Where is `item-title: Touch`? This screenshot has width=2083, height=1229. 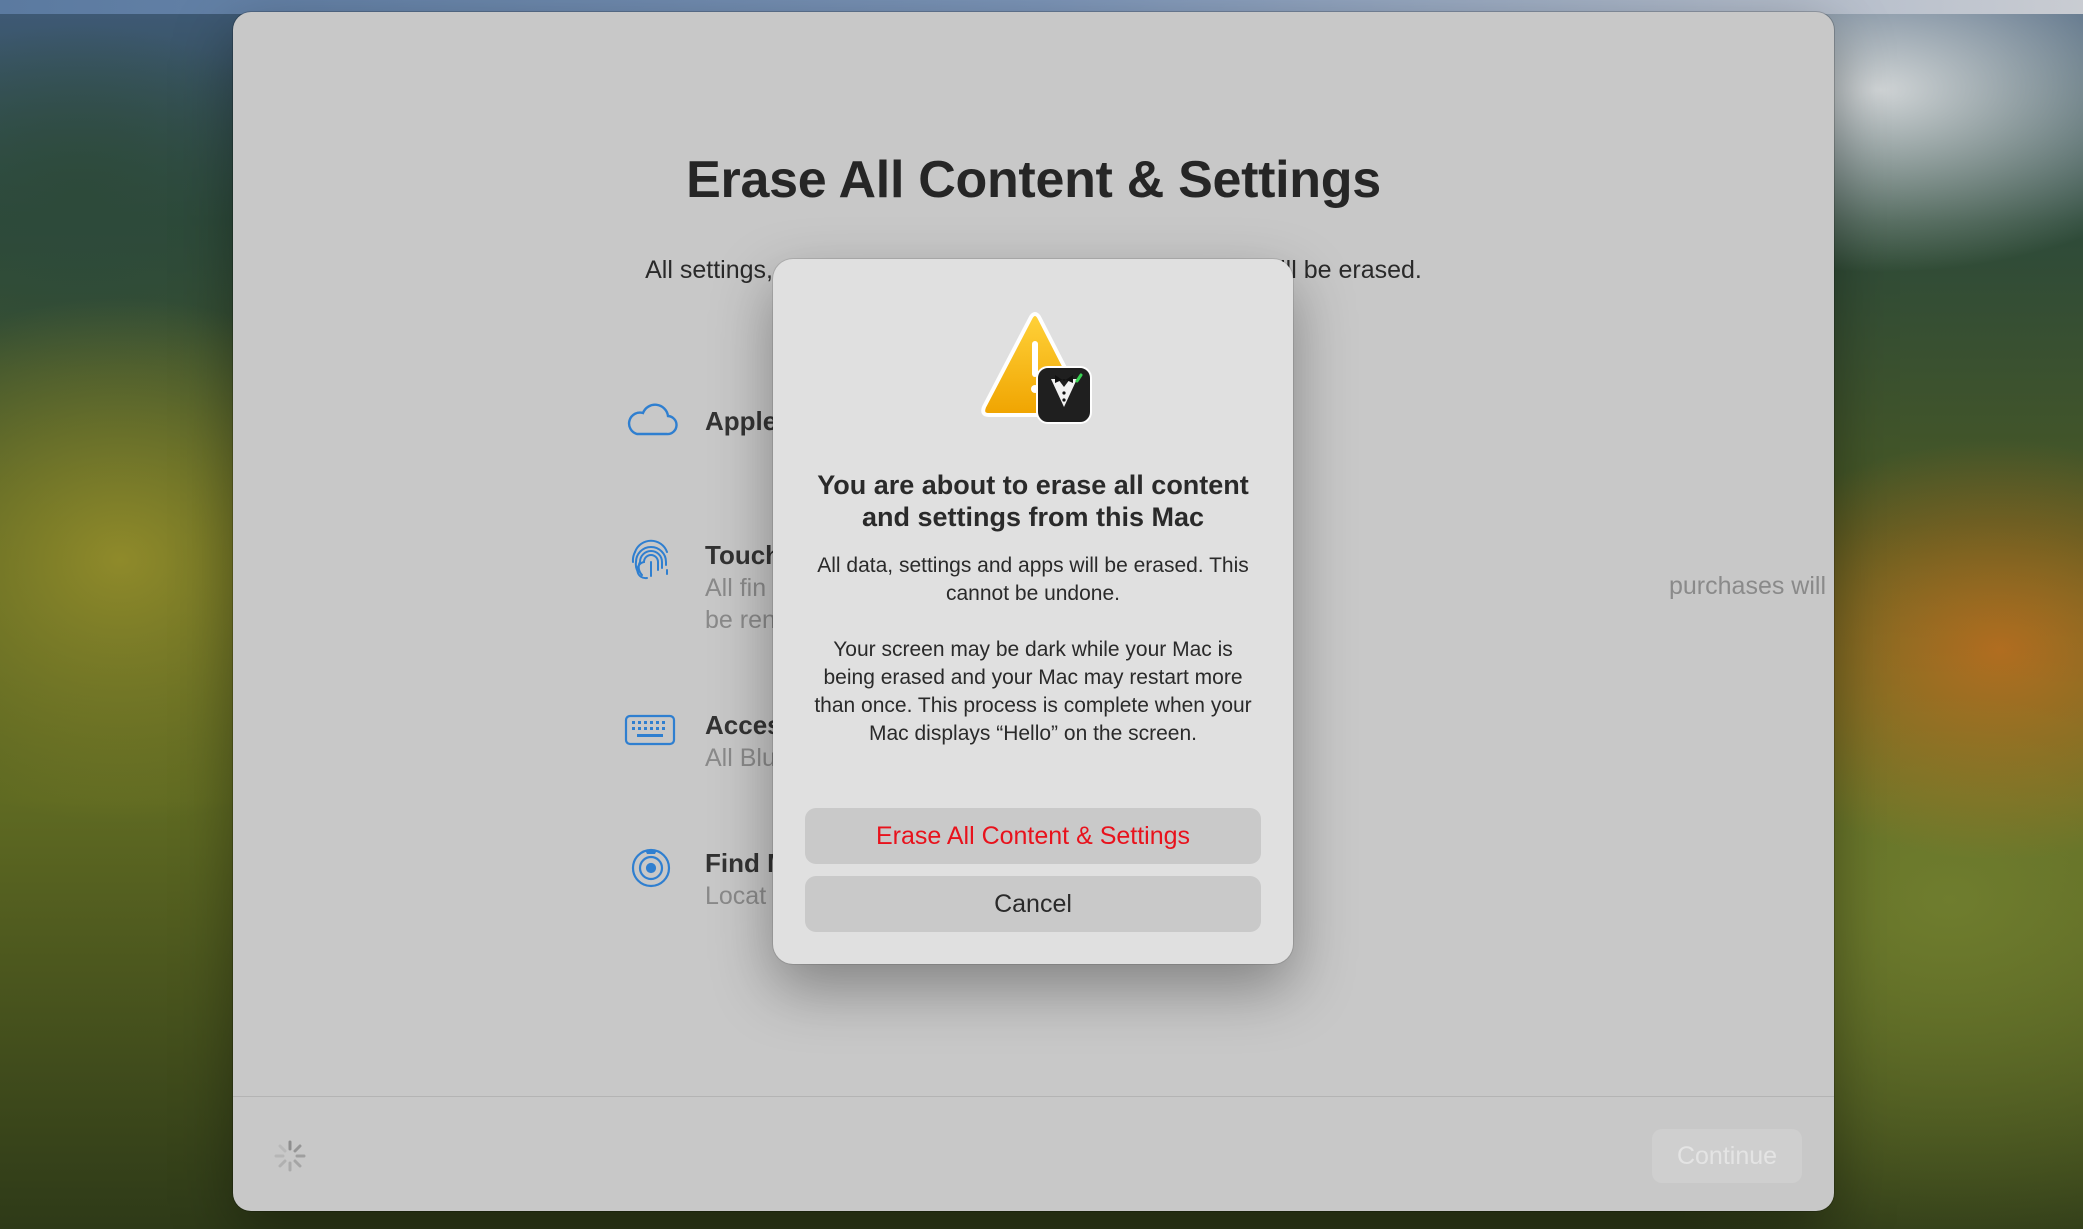 item-title: Touch is located at coordinates (743, 555).